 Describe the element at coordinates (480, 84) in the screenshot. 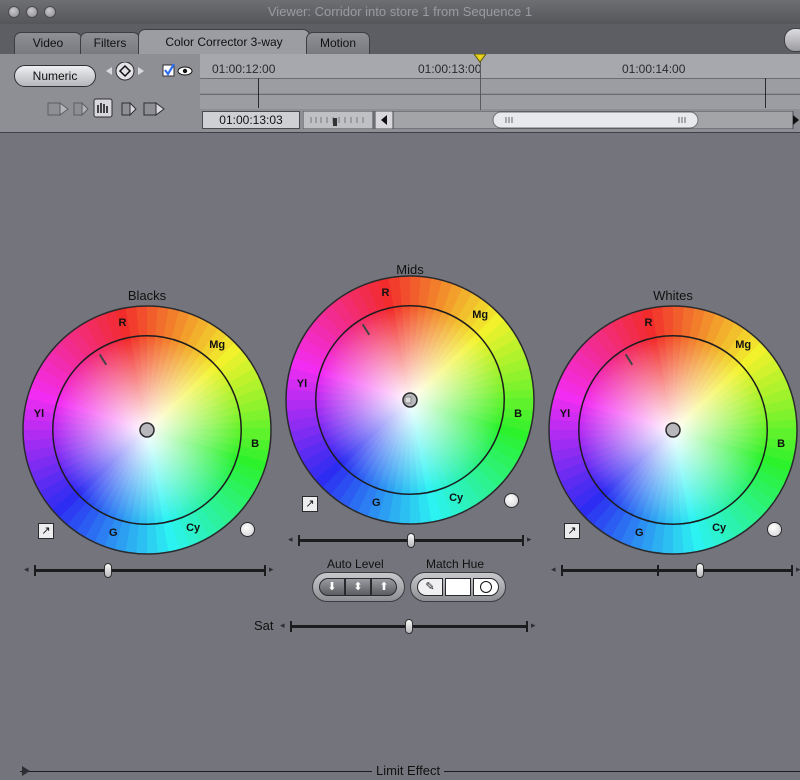

I see `playhead-line` at that location.